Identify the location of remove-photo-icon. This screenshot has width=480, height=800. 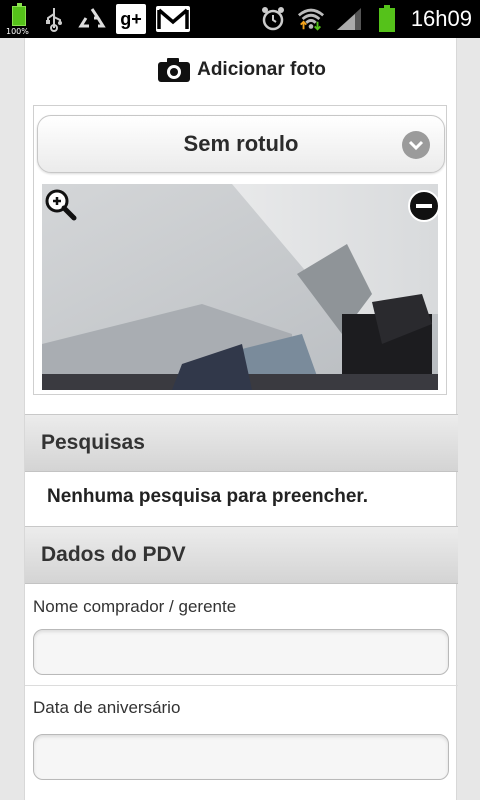
(423, 206).